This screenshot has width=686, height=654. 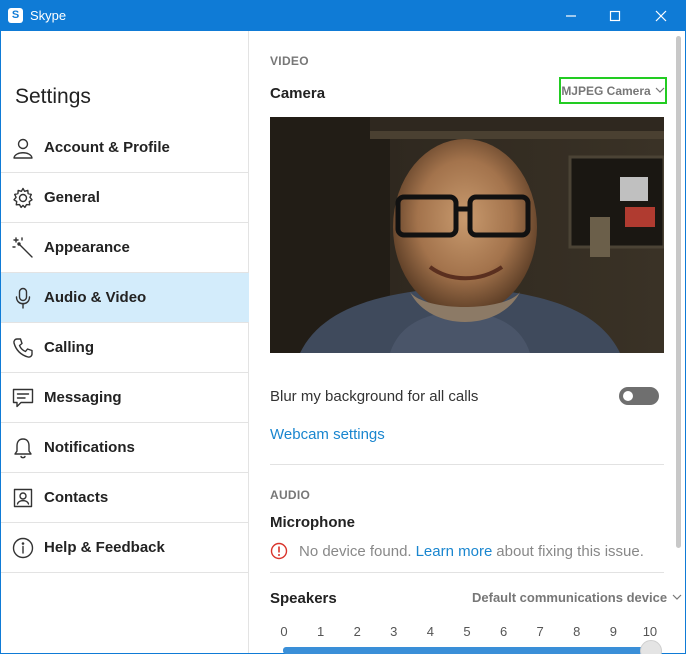 I want to click on person-icon, so click(x=23, y=148).